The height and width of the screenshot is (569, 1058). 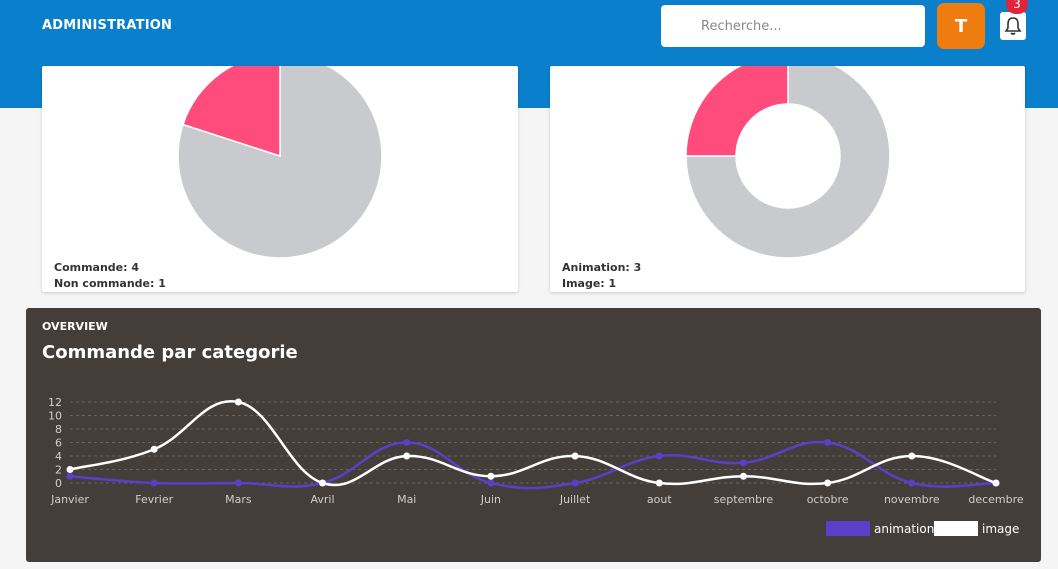 I want to click on x-tick-label: novembre, so click(x=912, y=499).